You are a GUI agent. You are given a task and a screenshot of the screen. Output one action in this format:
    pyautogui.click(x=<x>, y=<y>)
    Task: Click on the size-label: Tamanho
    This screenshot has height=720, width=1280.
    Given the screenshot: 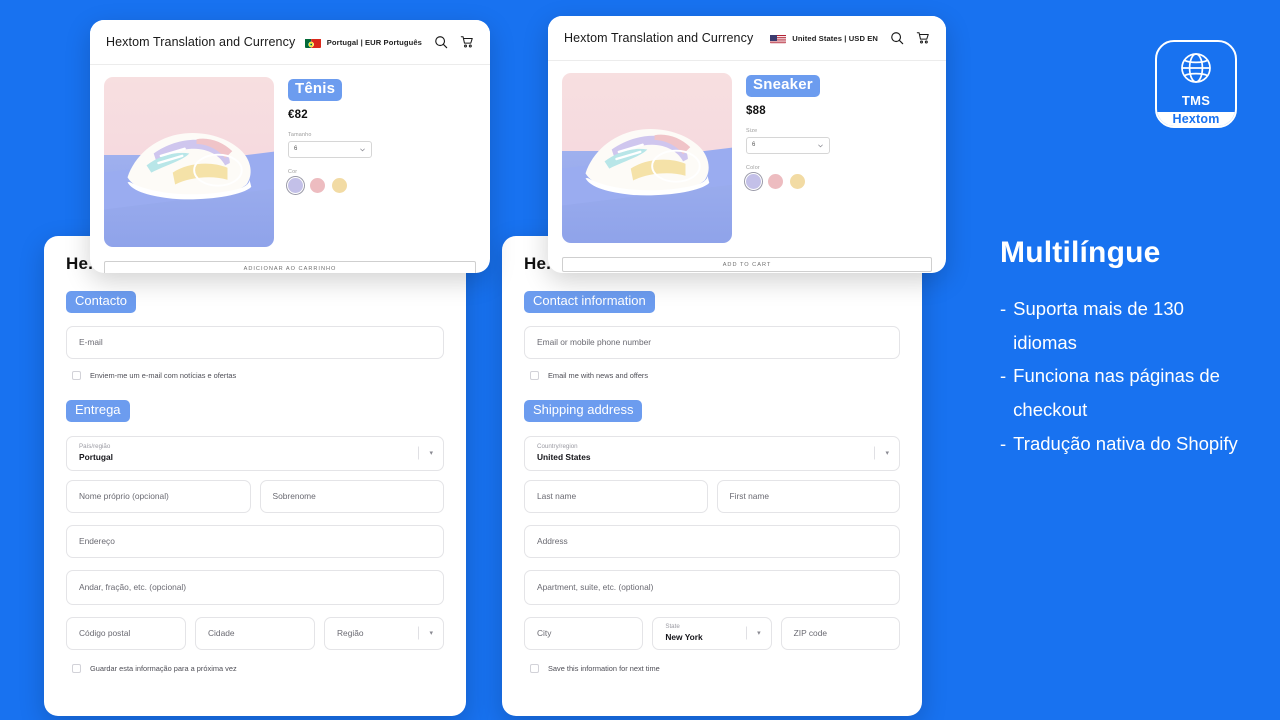 What is the action you would take?
    pyautogui.click(x=300, y=134)
    